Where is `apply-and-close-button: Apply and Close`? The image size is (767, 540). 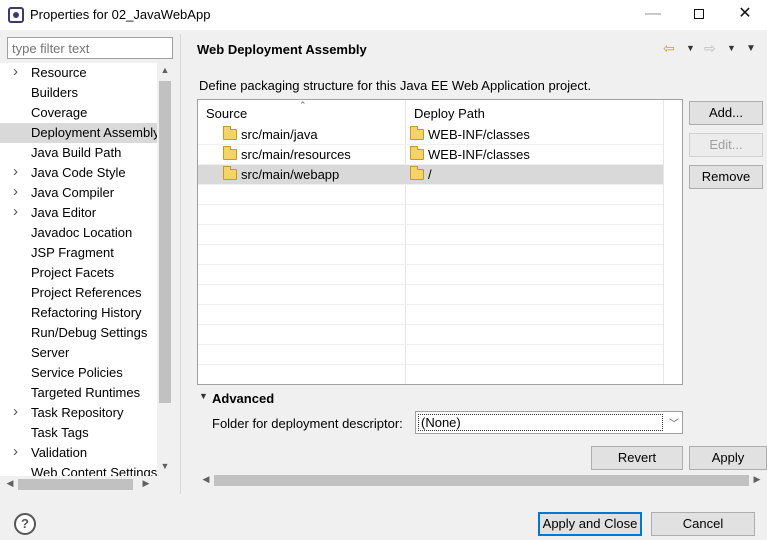 apply-and-close-button: Apply and Close is located at coordinates (590, 524).